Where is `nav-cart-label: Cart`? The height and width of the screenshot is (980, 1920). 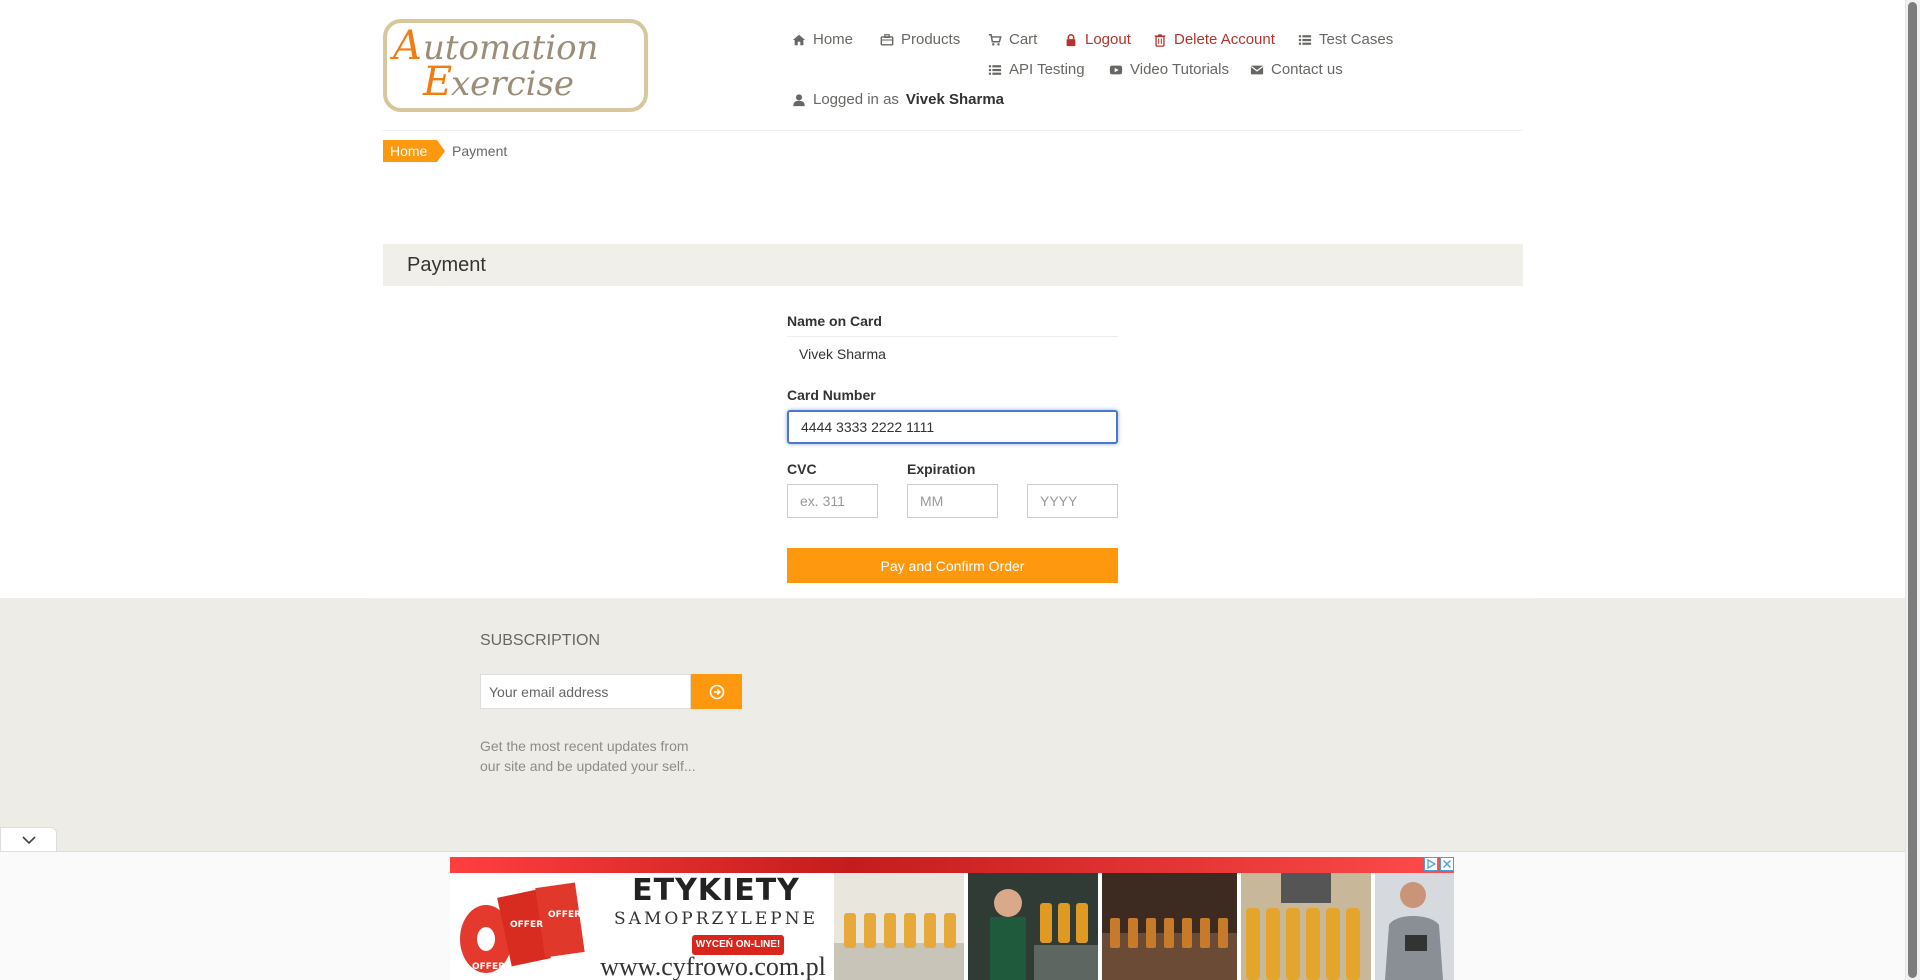
nav-cart-label: Cart is located at coordinates (1023, 39).